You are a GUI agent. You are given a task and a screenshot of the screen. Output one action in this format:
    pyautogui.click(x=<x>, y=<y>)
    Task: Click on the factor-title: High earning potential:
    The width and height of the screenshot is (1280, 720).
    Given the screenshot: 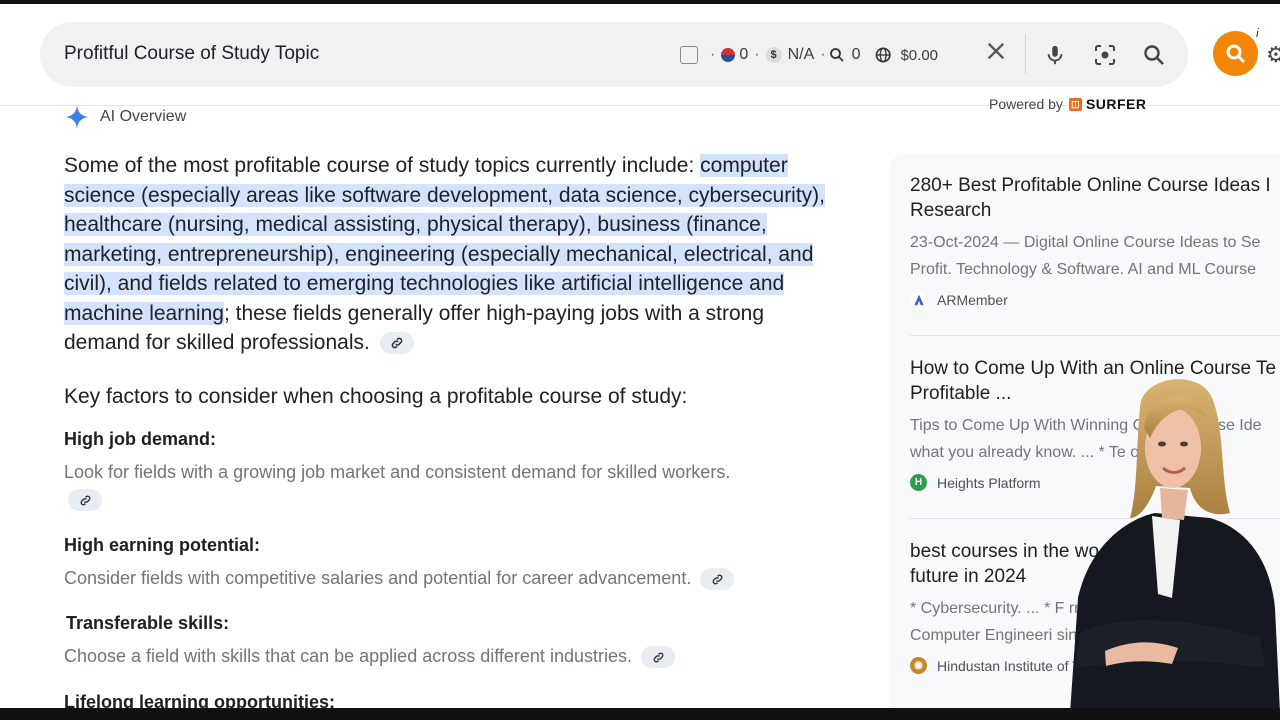 What is the action you would take?
    pyautogui.click(x=162, y=545)
    